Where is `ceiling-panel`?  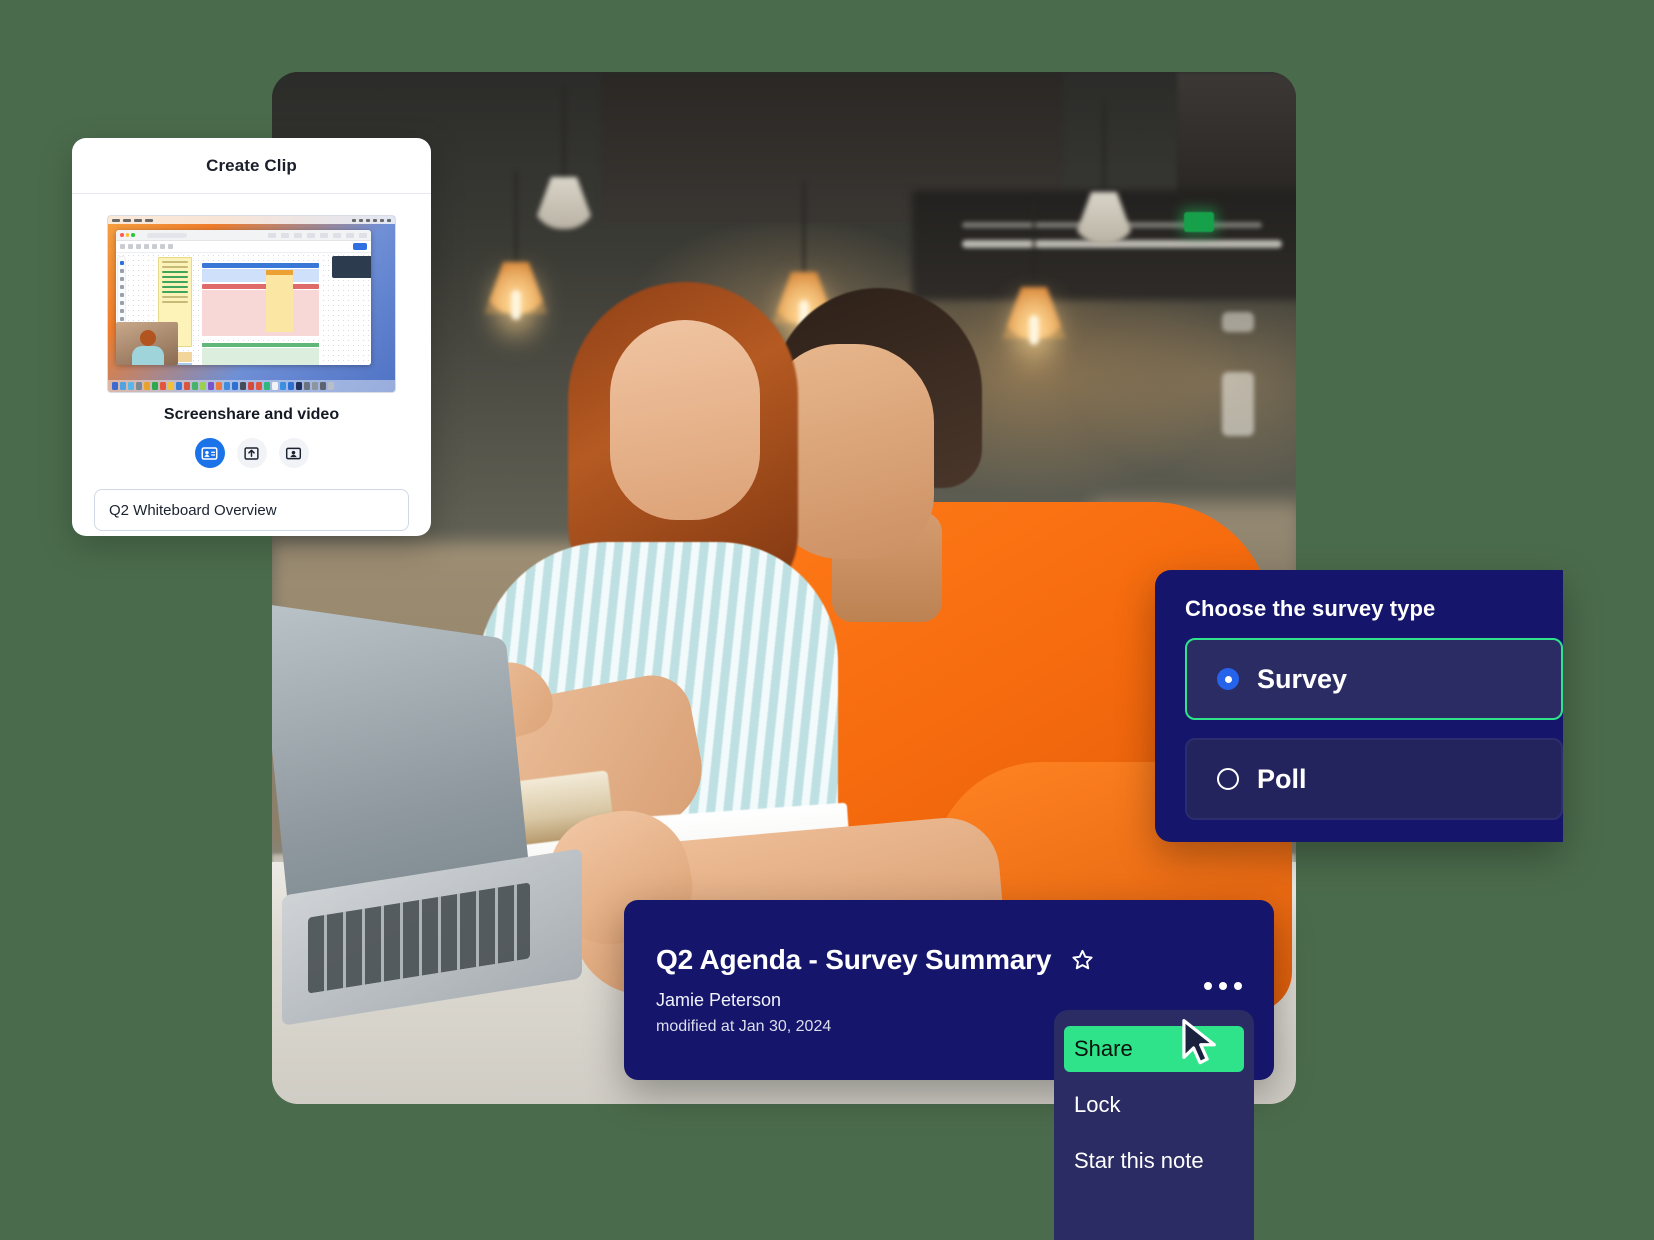 ceiling-panel is located at coordinates (1236, 134).